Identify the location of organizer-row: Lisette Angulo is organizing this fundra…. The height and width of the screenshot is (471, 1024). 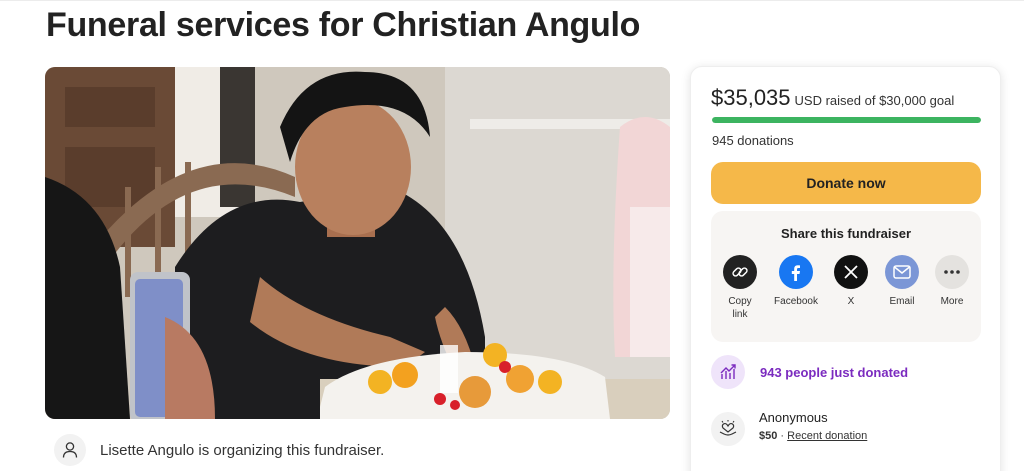
(219, 450).